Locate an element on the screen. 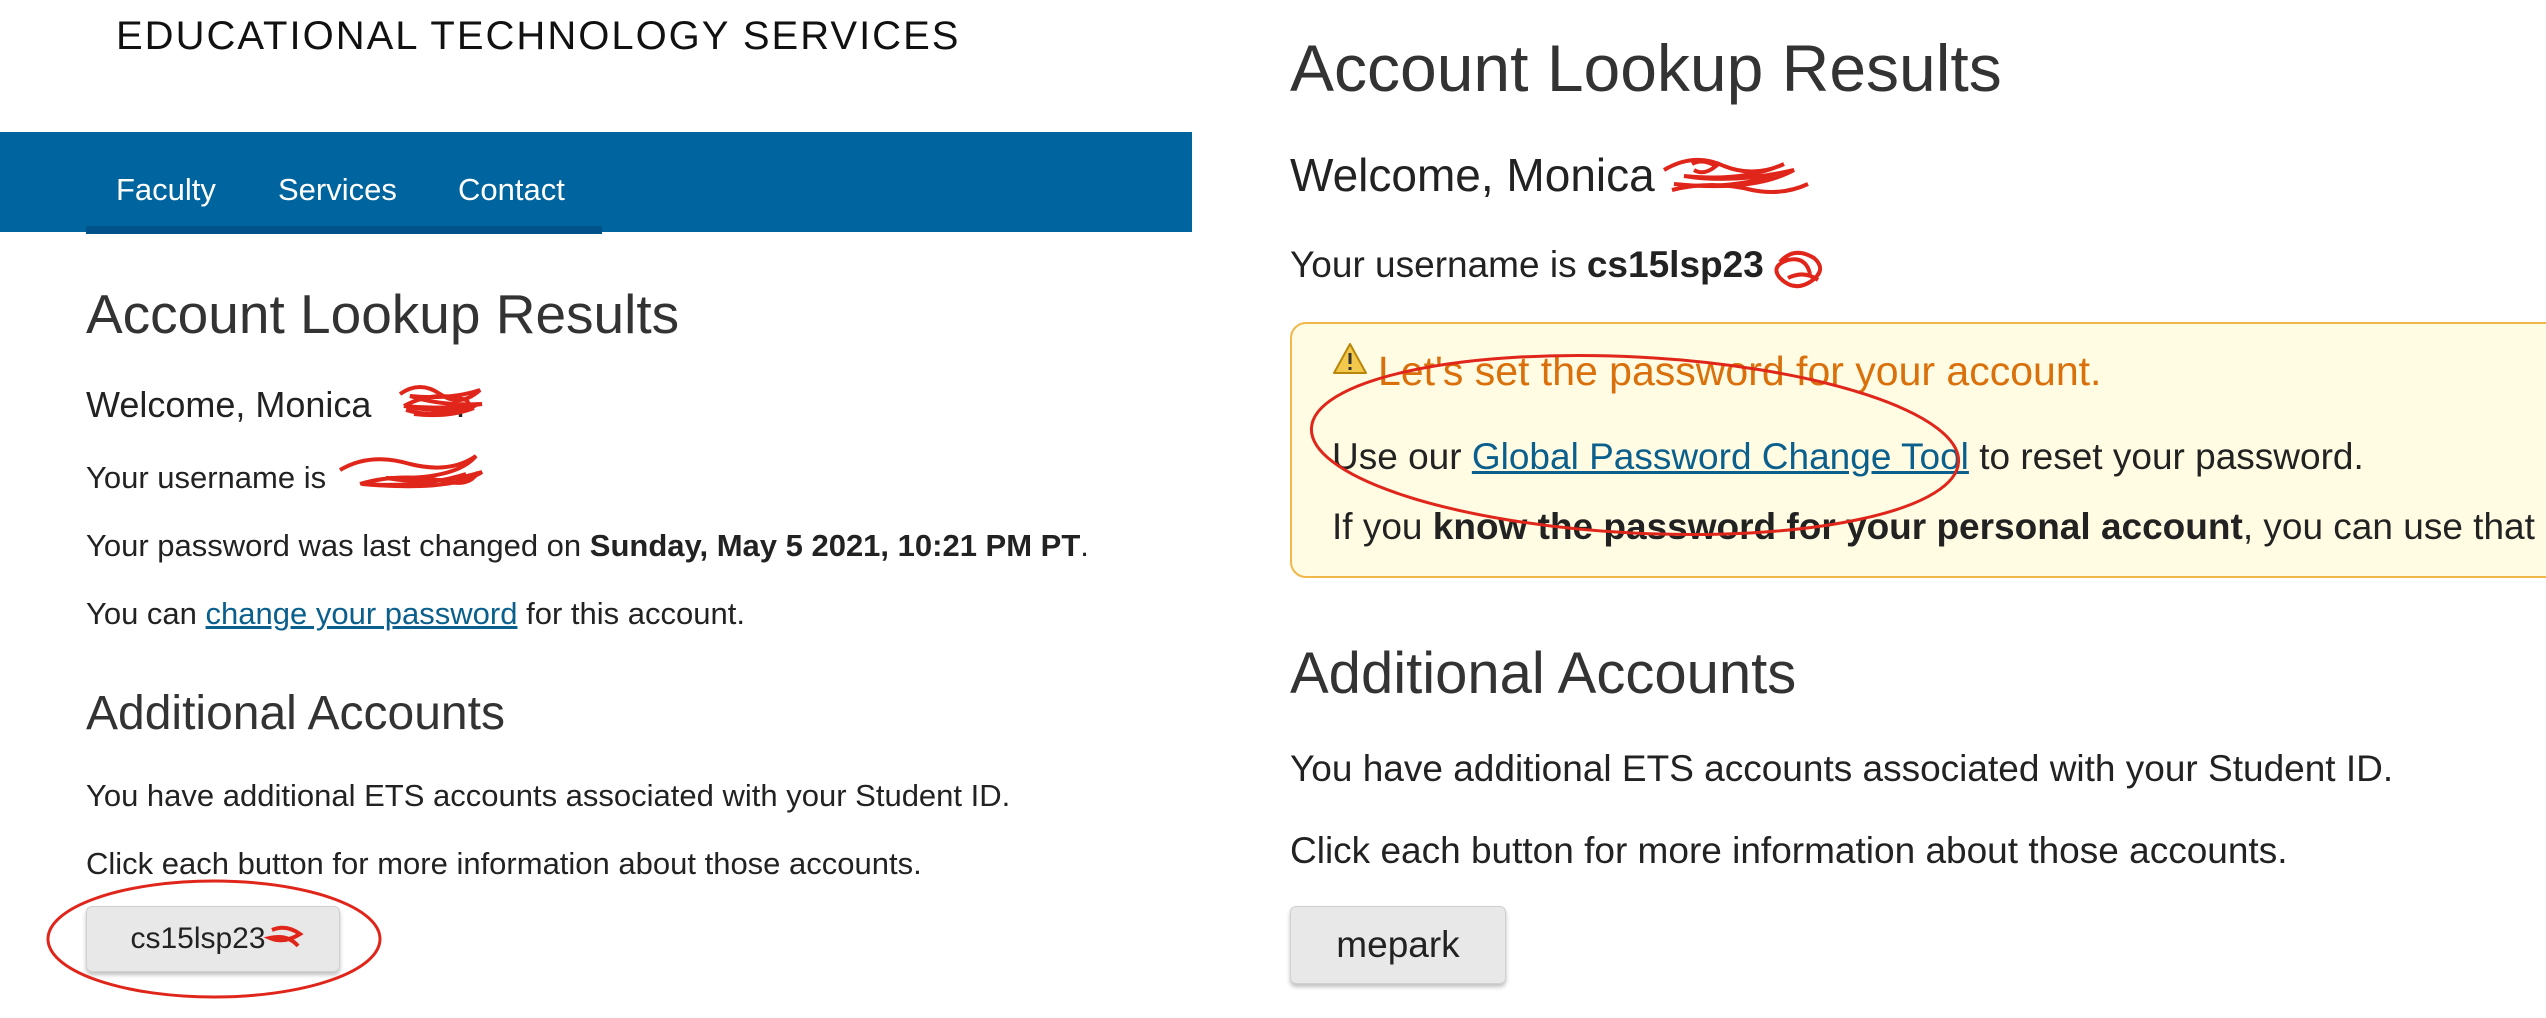 The width and height of the screenshot is (2546, 1018). alert-if-prefix: If you is located at coordinates (1377, 526).